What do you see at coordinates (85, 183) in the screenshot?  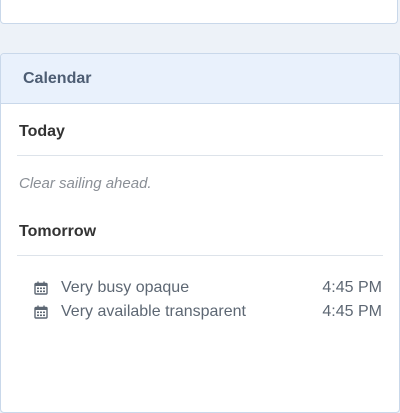 I see `today-empty-state: Clear sailing ahead.` at bounding box center [85, 183].